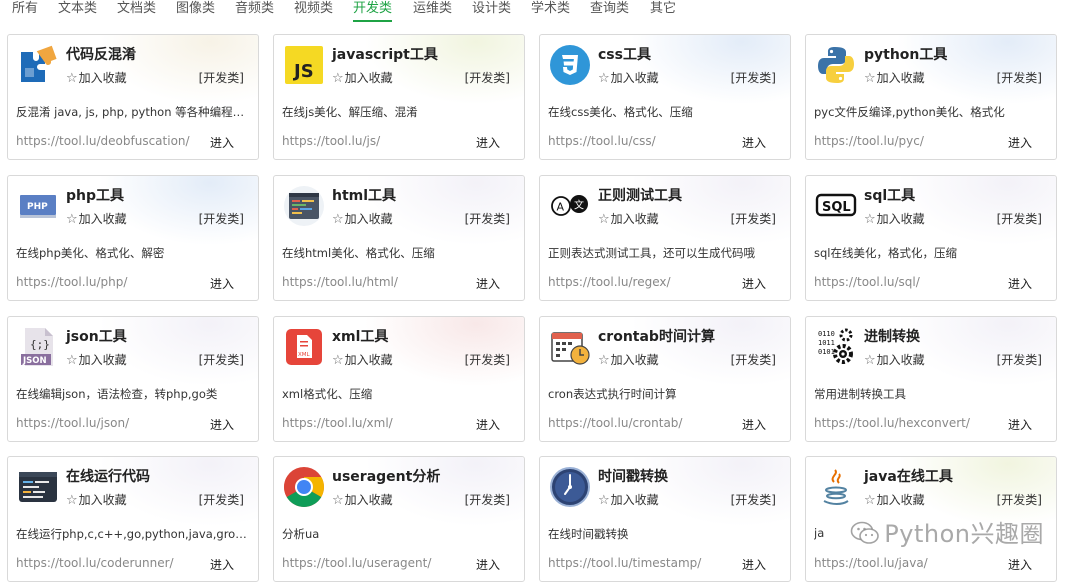 This screenshot has width=1080, height=583. Describe the element at coordinates (624, 54) in the screenshot. I see `tool-title: css工具` at that location.